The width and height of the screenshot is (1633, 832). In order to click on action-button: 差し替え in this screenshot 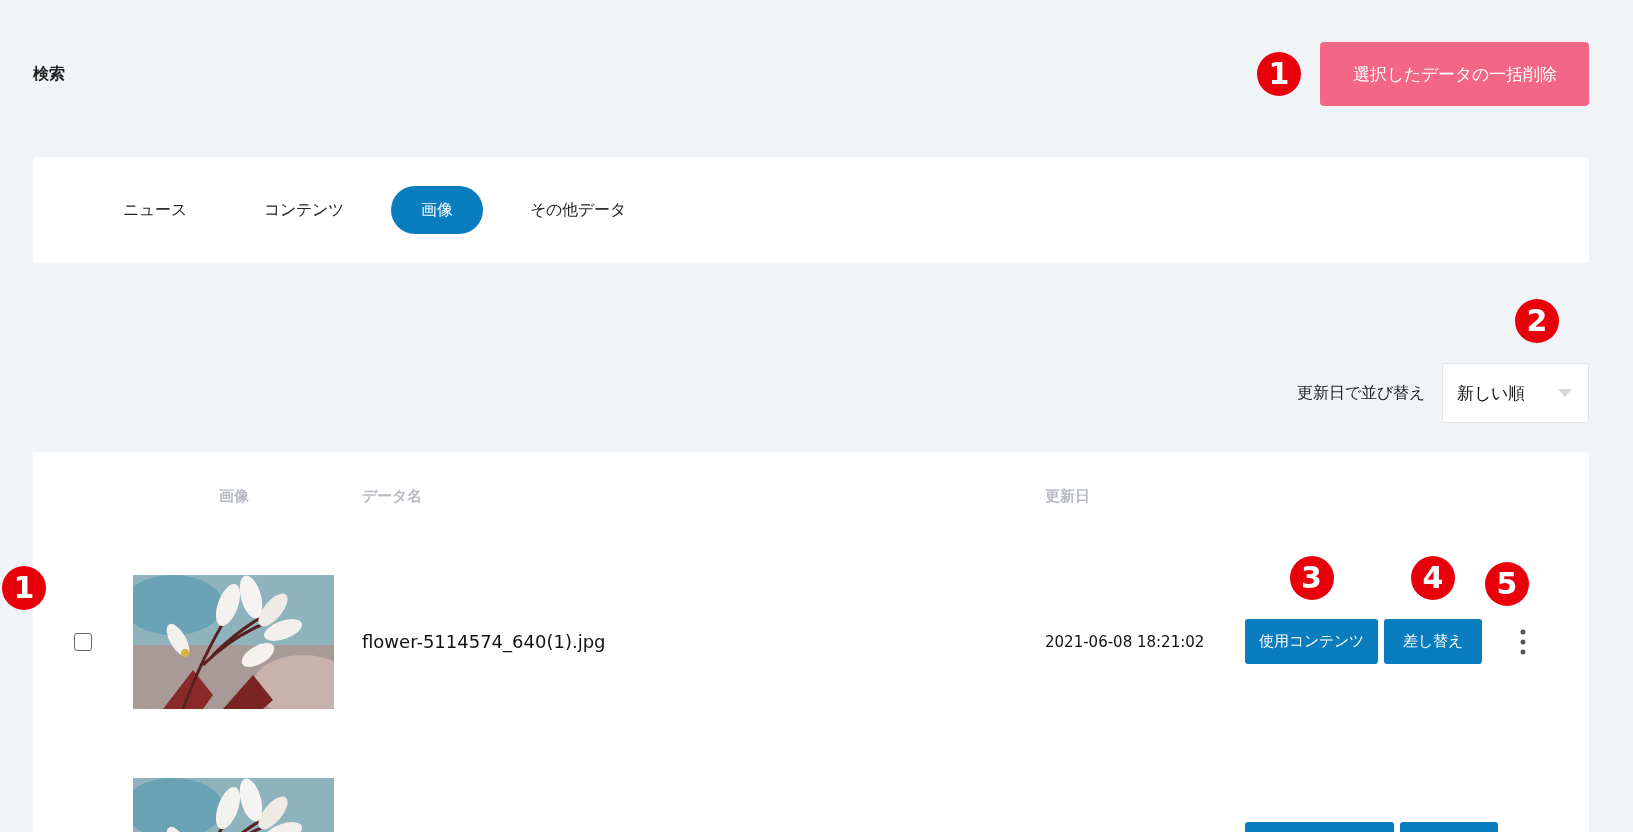, I will do `click(1433, 641)`.